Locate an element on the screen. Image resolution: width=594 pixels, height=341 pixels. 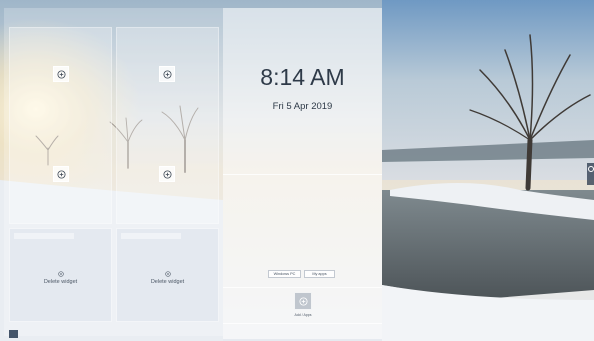
edge-toggle-button is located at coordinates (590, 174).